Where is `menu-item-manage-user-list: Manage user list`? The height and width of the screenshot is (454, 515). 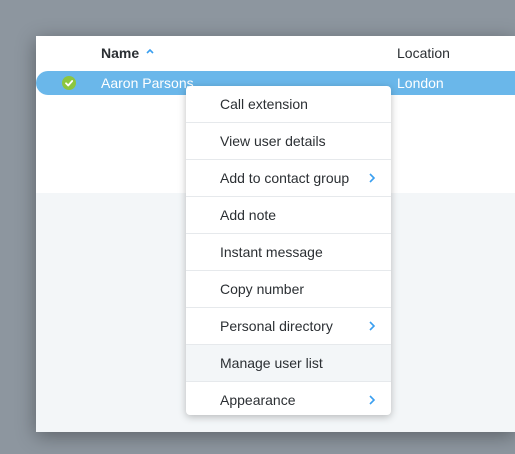
menu-item-manage-user-list: Manage user list is located at coordinates (288, 363).